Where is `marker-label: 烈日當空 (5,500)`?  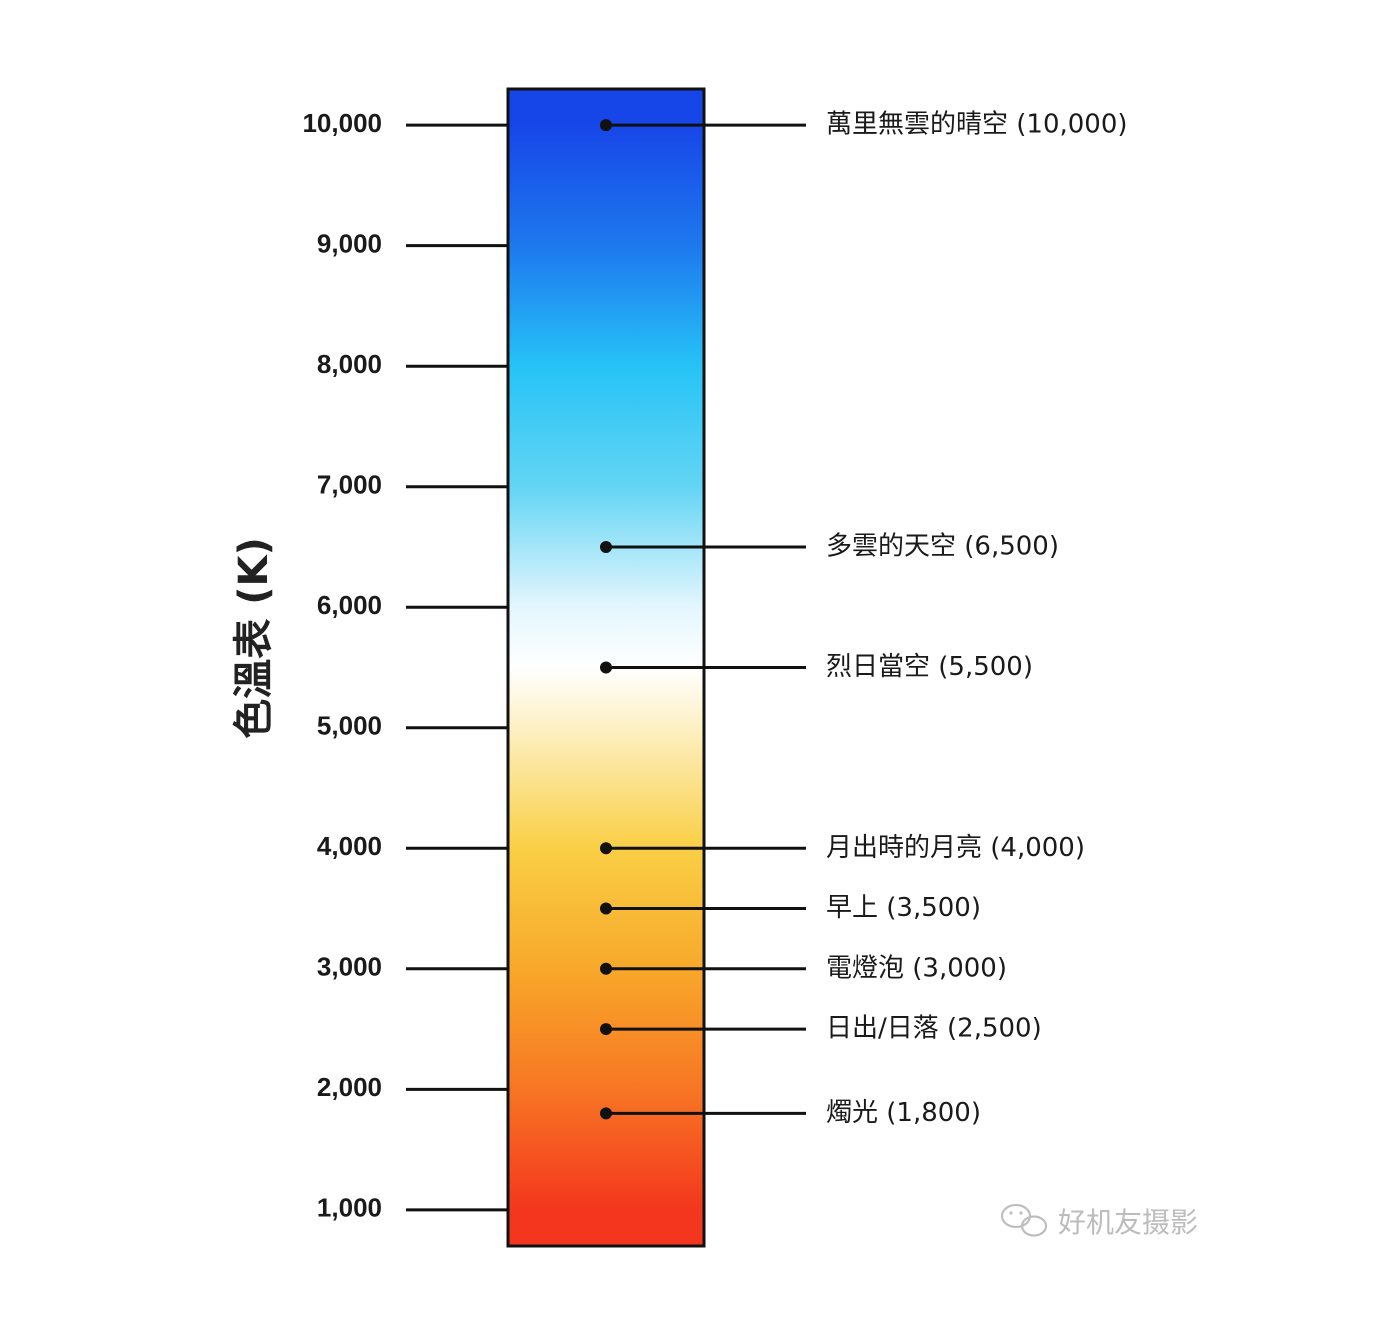
marker-label: 烈日當空 (5,500) is located at coordinates (929, 667).